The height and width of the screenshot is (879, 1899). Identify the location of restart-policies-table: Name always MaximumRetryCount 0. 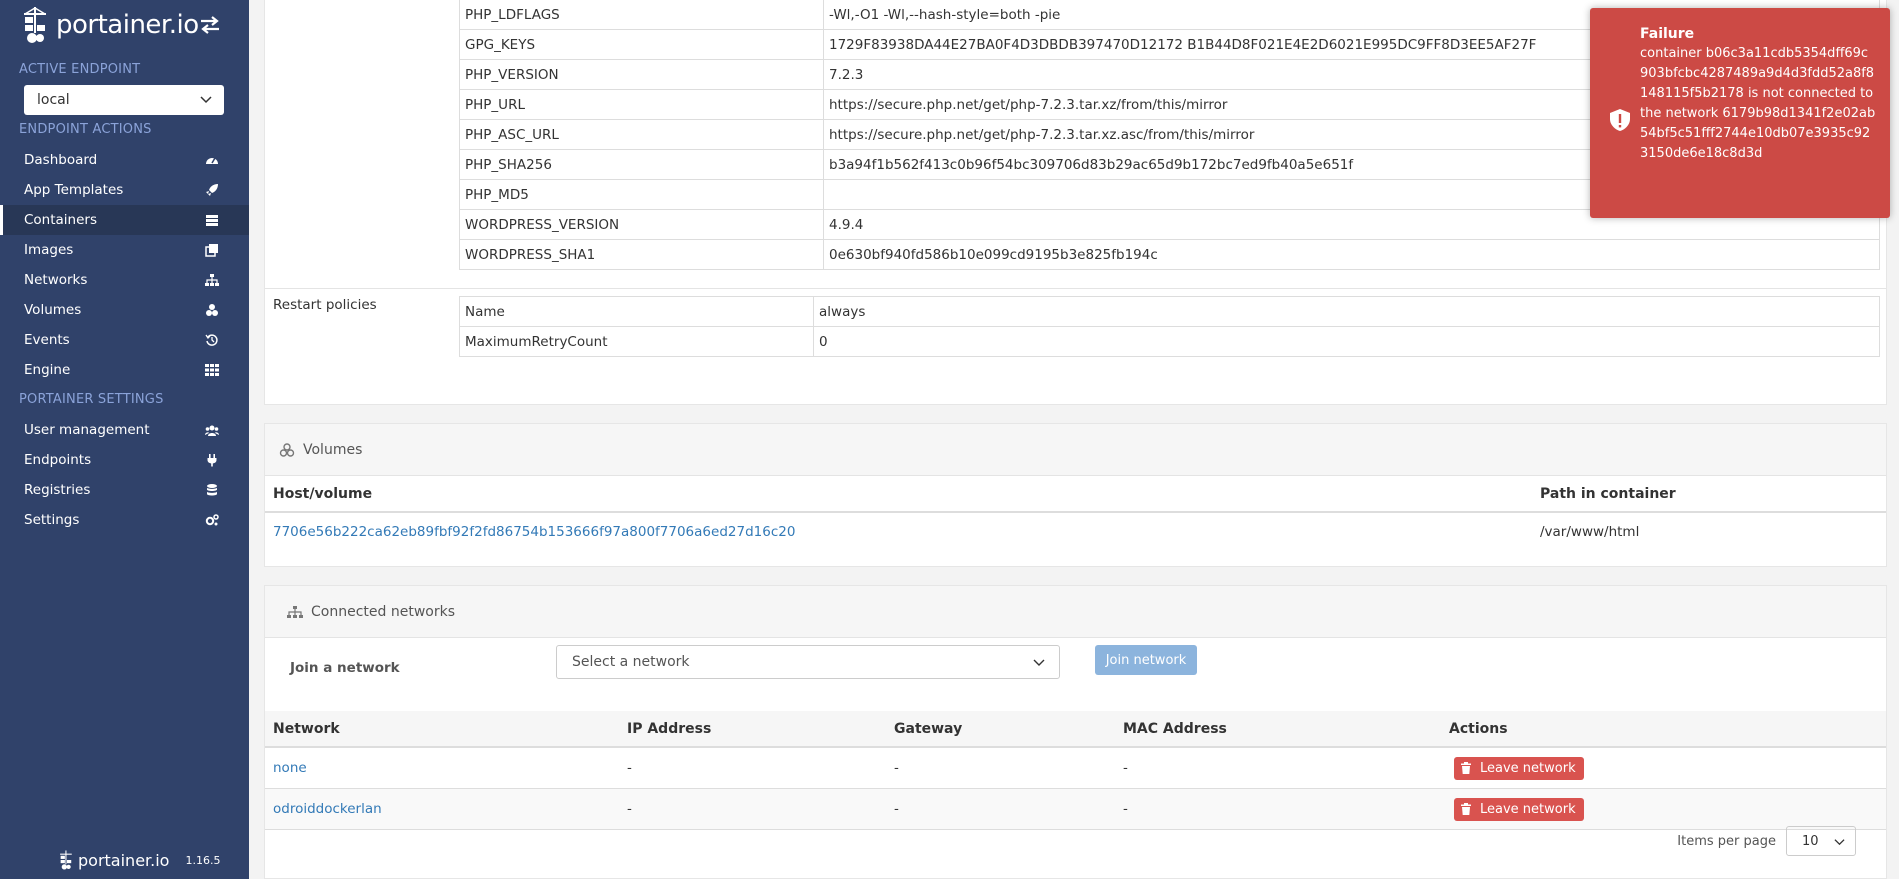
(1169, 326).